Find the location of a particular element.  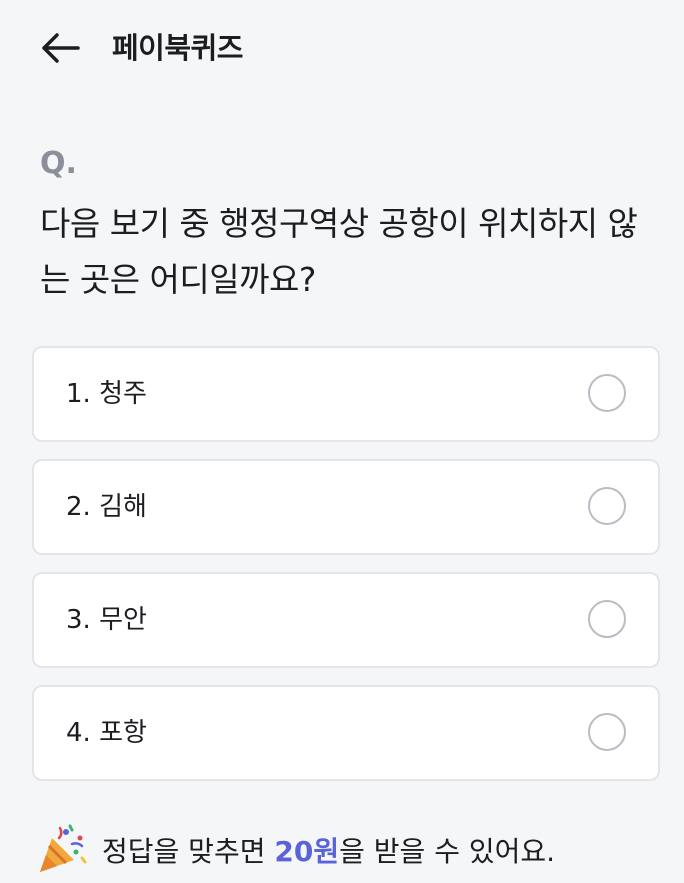

reward-text-suffix: 을 받을 수 있어요. is located at coordinates (447, 851).